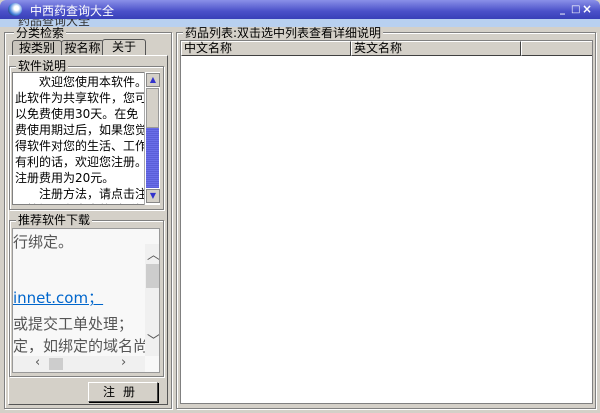 The height and width of the screenshot is (413, 600). I want to click on scroll-track, so click(152, 158).